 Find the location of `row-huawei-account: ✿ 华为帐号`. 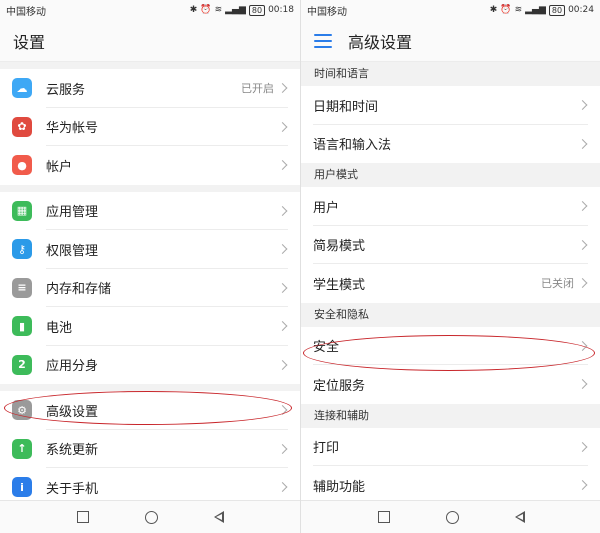

row-huawei-account: ✿ 华为帐号 is located at coordinates (150, 126).